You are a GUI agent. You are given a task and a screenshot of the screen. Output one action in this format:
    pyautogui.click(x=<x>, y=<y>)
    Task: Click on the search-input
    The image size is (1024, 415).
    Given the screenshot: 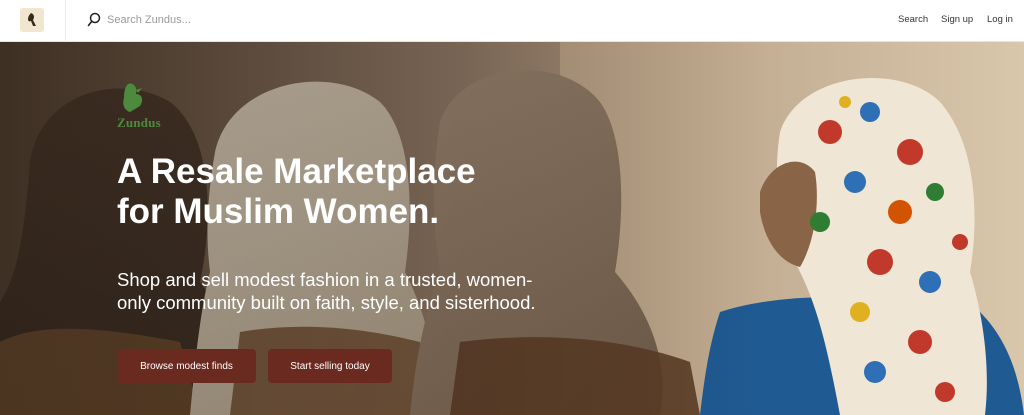 What is the action you would take?
    pyautogui.click(x=257, y=20)
    